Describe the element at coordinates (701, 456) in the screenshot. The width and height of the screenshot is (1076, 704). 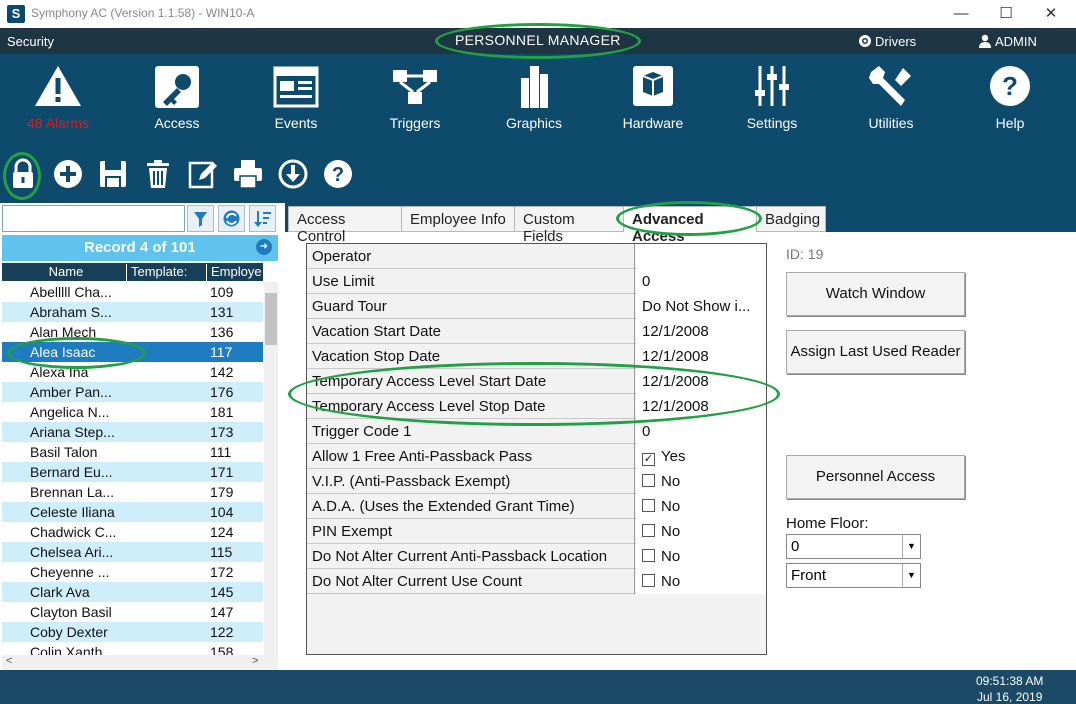
I see `row-checkbox-cell: ✓ Yes` at that location.